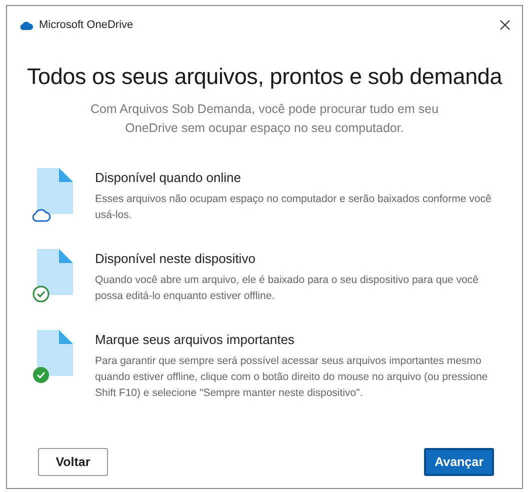  I want to click on feature-description: Esses arquivos não ocupam espaço no computador e serão baixados conforme você usá-los., so click(293, 207).